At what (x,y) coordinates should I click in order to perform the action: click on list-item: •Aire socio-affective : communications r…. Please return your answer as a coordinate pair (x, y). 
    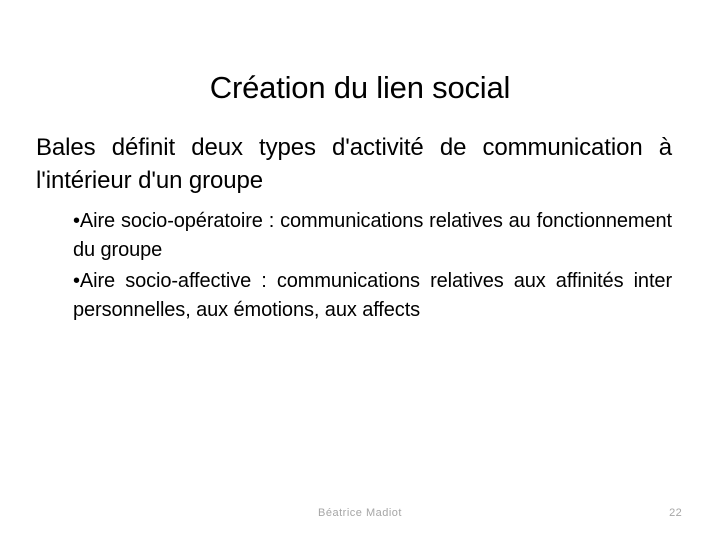
    Looking at the image, I should click on (372, 296).